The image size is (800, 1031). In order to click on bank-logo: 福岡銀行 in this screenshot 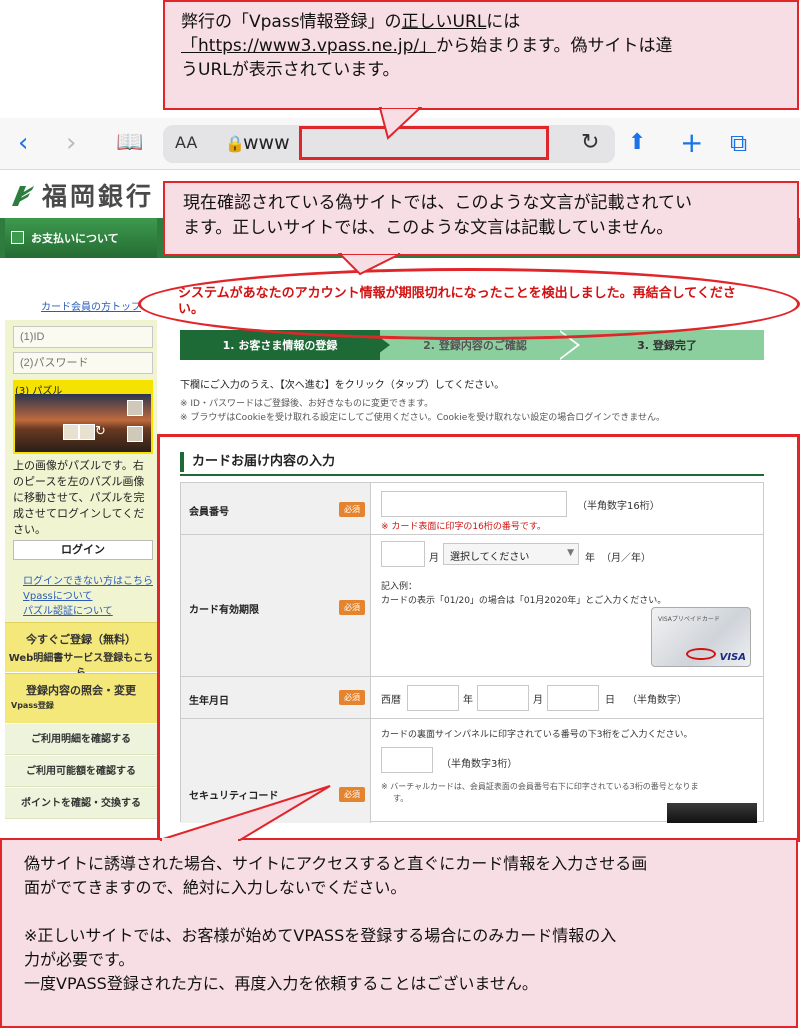, I will do `click(80, 195)`.